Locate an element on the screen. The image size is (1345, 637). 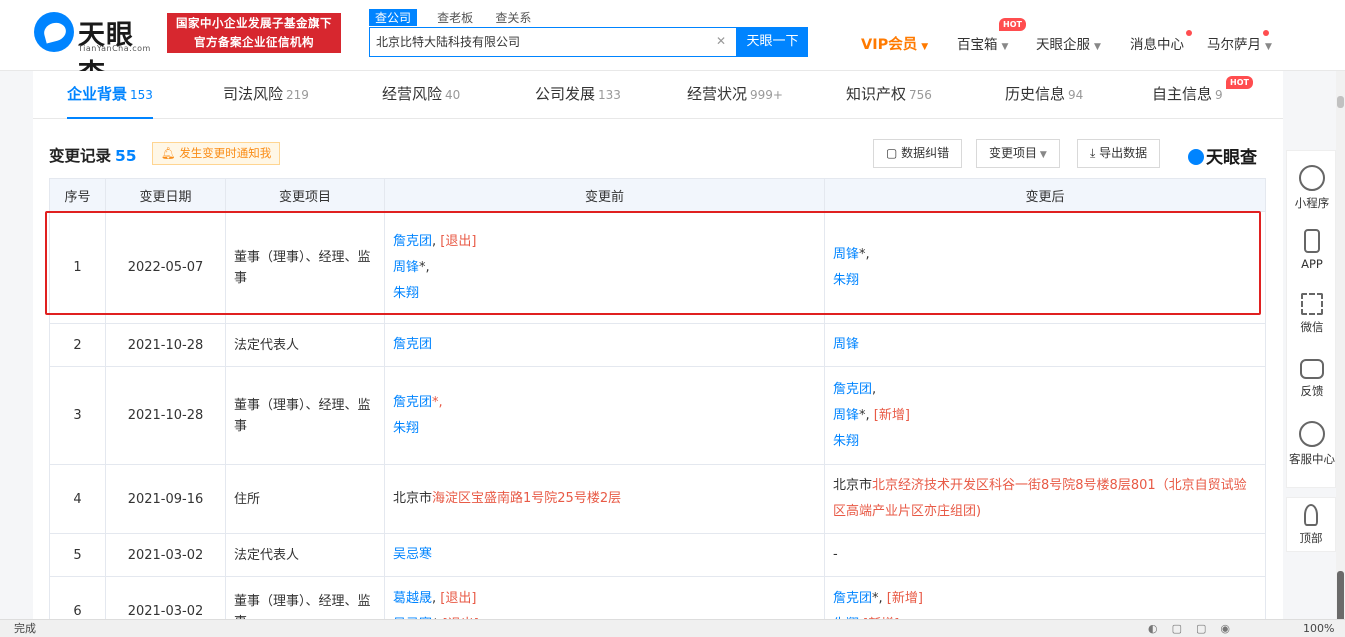
tab-ip: 知识产权 756 is located at coordinates (889, 95).